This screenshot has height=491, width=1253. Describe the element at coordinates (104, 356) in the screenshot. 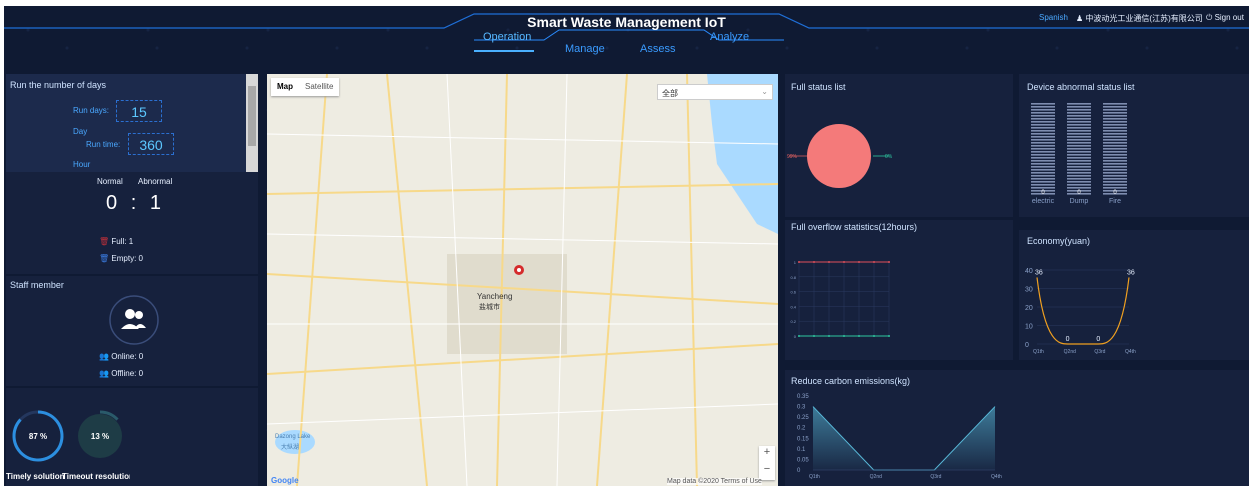

I see `online-user-icon: 👥` at that location.